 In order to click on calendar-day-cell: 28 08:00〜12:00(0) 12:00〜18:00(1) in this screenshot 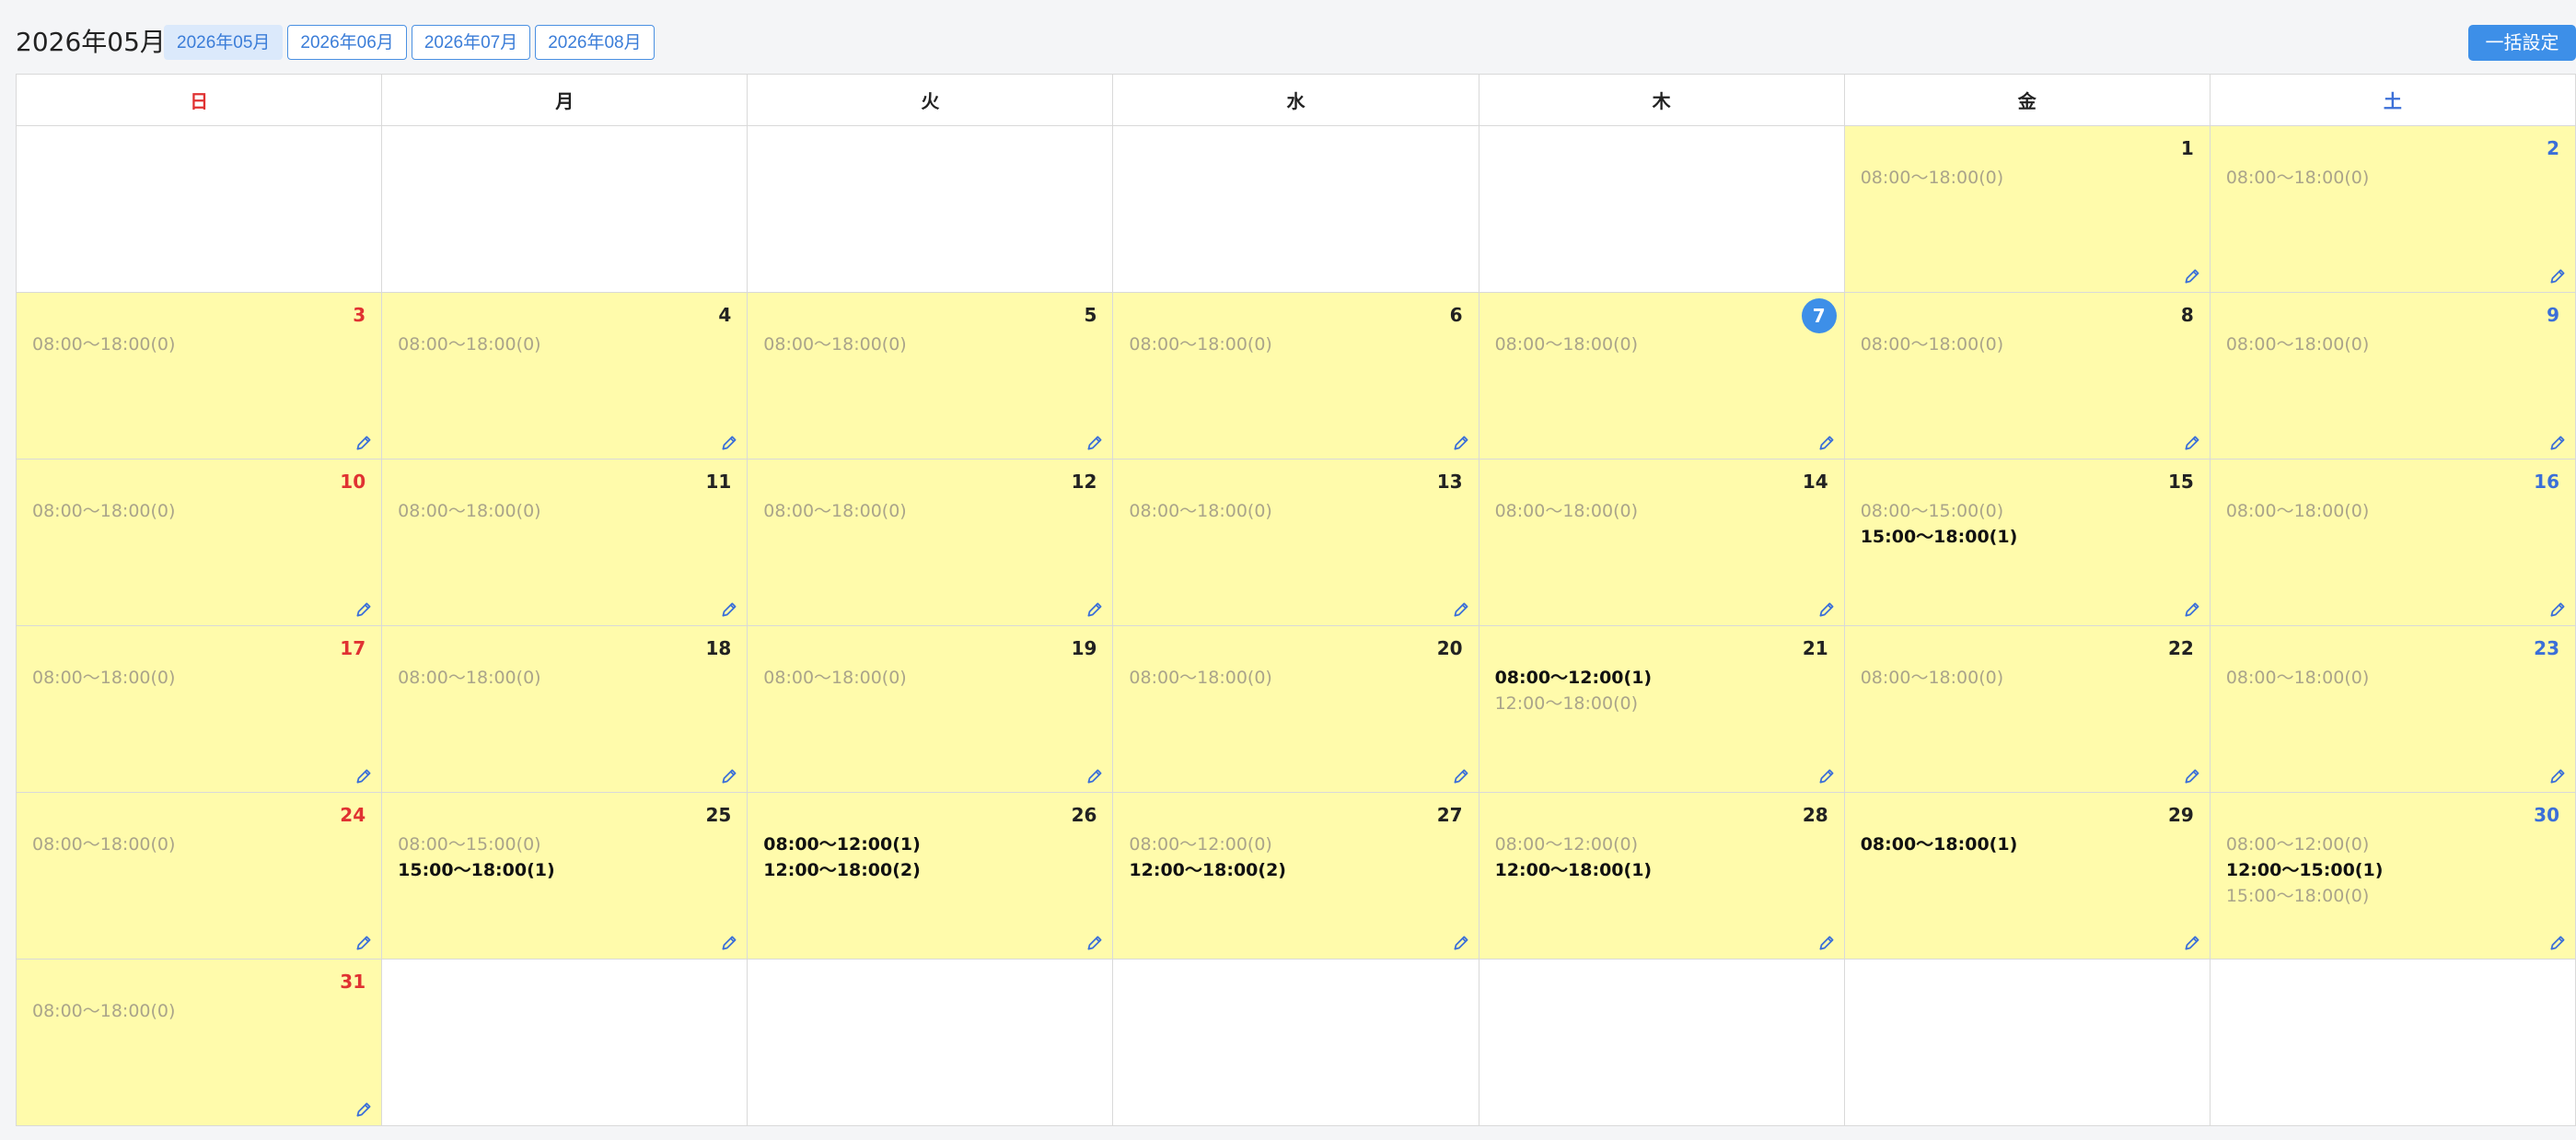, I will do `click(1661, 876)`.